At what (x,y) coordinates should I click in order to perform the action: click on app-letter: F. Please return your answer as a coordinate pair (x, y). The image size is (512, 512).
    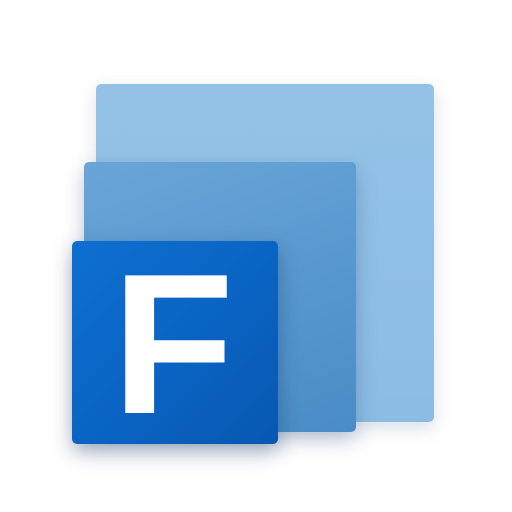
    Looking at the image, I should click on (173, 344).